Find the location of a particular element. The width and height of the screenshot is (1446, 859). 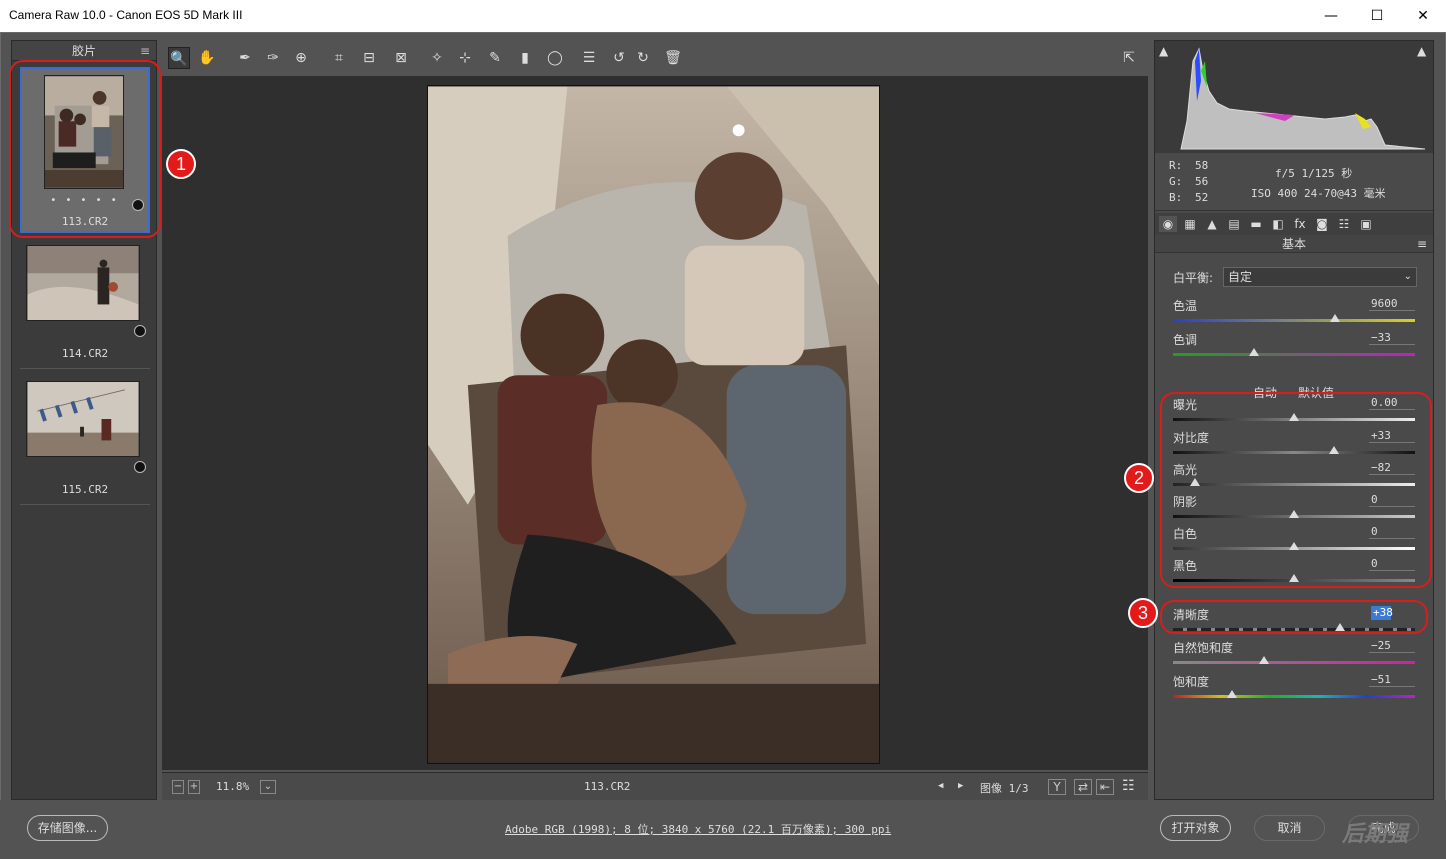

saturation-thumb is located at coordinates (1232, 694).